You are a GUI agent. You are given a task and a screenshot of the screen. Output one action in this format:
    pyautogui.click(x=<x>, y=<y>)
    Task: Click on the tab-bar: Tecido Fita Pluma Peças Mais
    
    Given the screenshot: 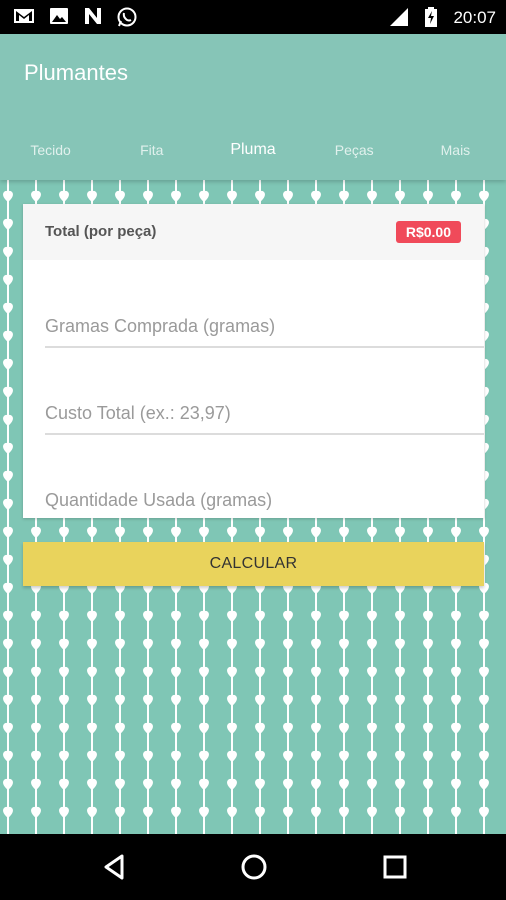 What is the action you would take?
    pyautogui.click(x=253, y=150)
    